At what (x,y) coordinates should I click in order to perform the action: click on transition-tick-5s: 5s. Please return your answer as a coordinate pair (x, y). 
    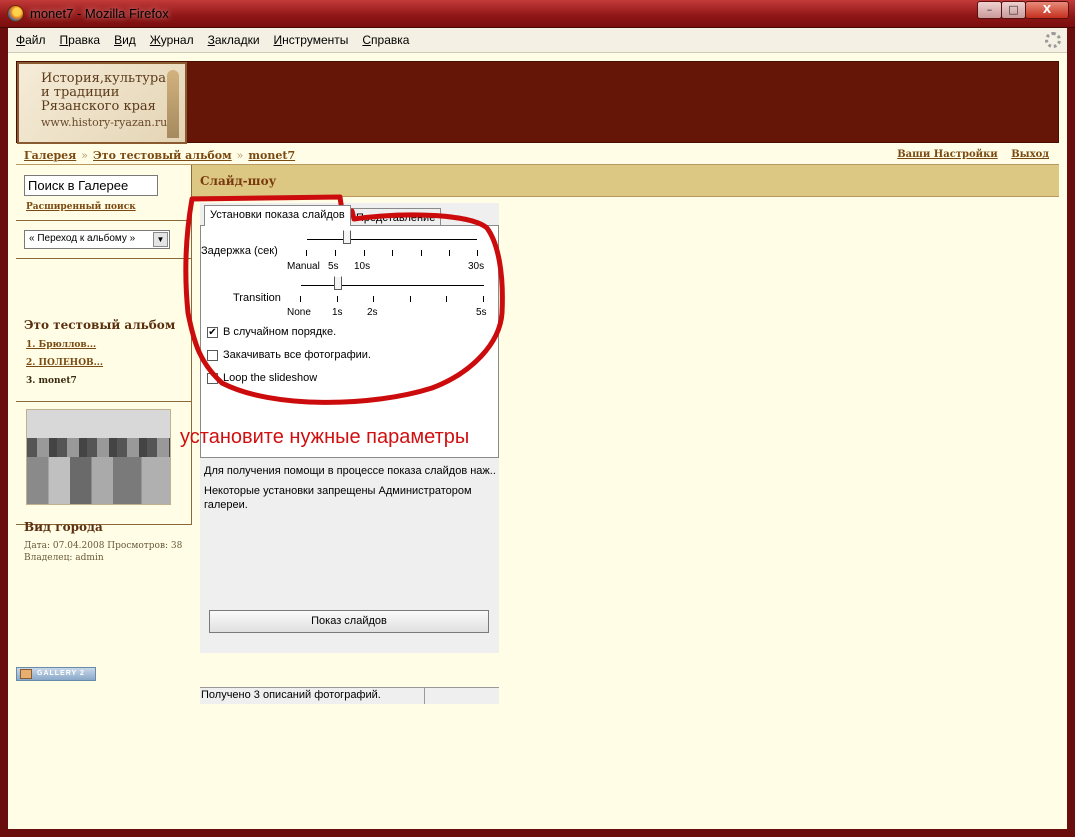
    Looking at the image, I should click on (481, 312).